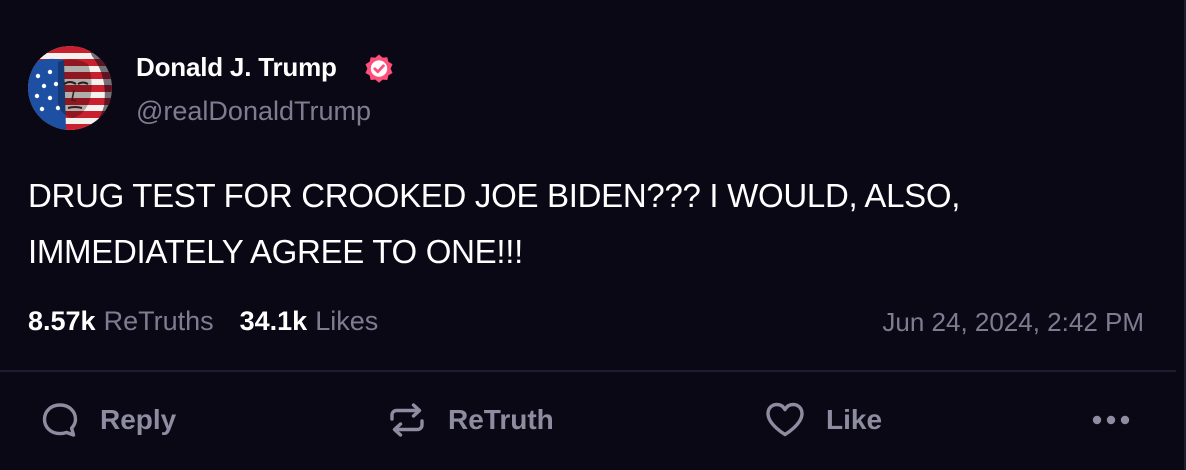 This screenshot has height=470, width=1186. What do you see at coordinates (309, 321) in the screenshot?
I see `likes-stat: 34.1k Likes` at bounding box center [309, 321].